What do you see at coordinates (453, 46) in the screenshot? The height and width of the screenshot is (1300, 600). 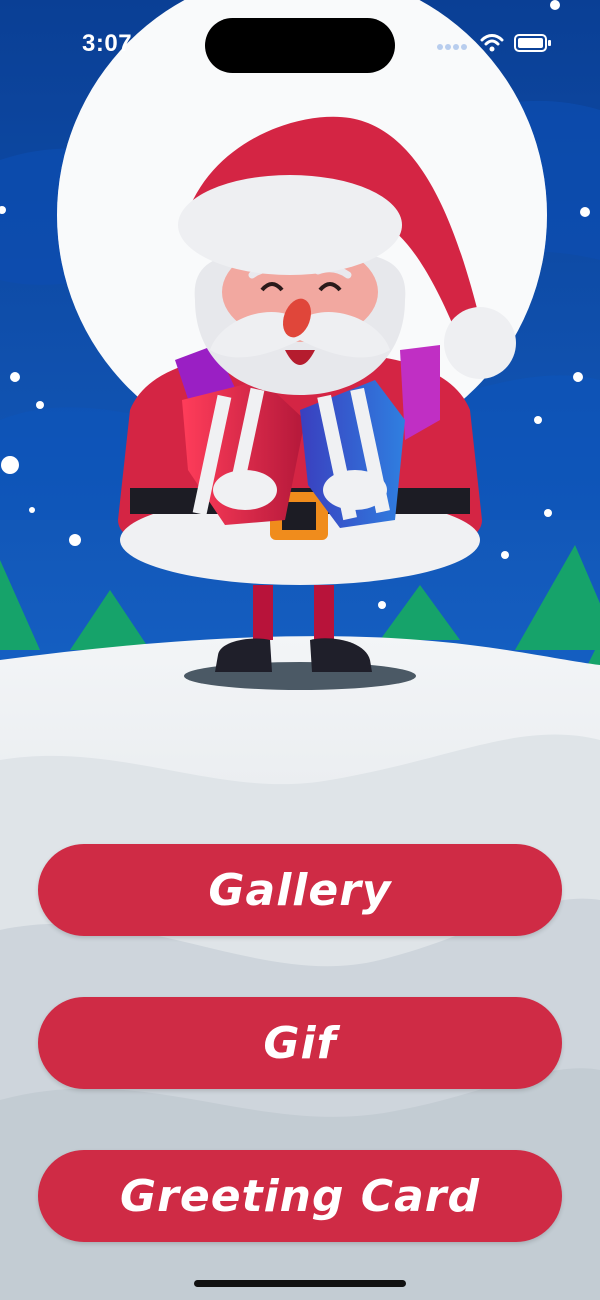 I see `signal-dots-icon` at bounding box center [453, 46].